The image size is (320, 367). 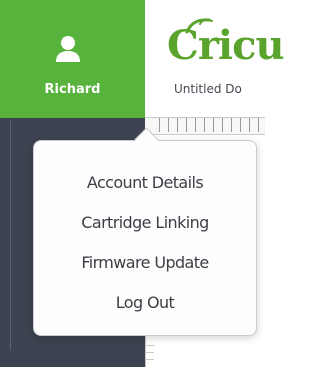 I want to click on user-account-button: Richard, so click(x=73, y=59).